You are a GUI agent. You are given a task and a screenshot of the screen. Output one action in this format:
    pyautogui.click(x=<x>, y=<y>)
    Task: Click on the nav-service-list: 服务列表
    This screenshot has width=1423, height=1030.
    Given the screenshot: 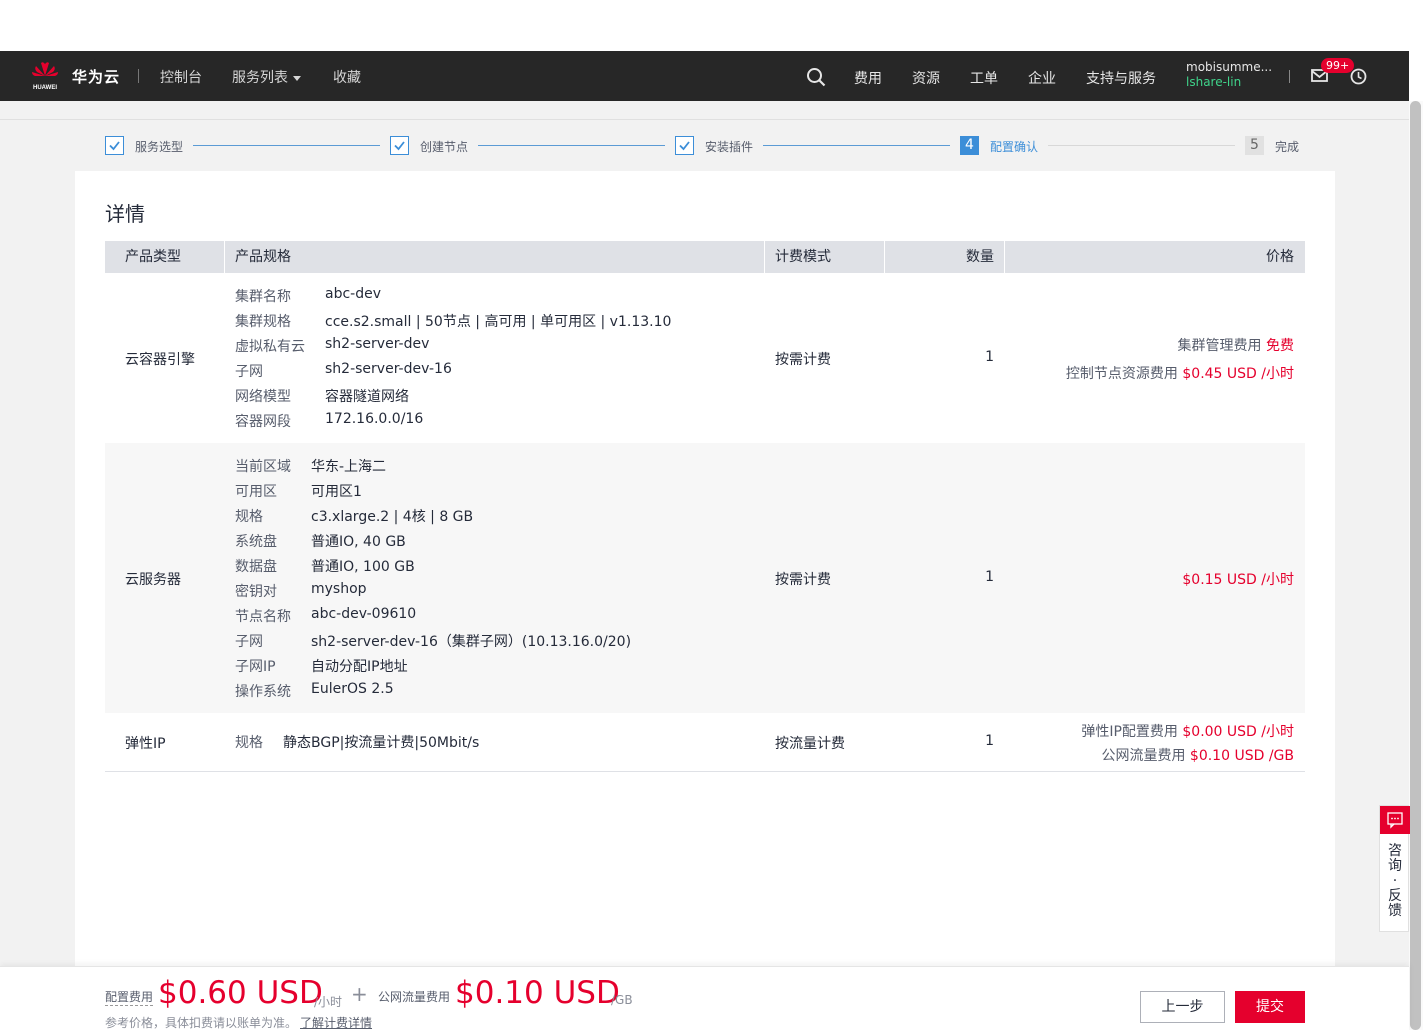 What is the action you would take?
    pyautogui.click(x=266, y=77)
    